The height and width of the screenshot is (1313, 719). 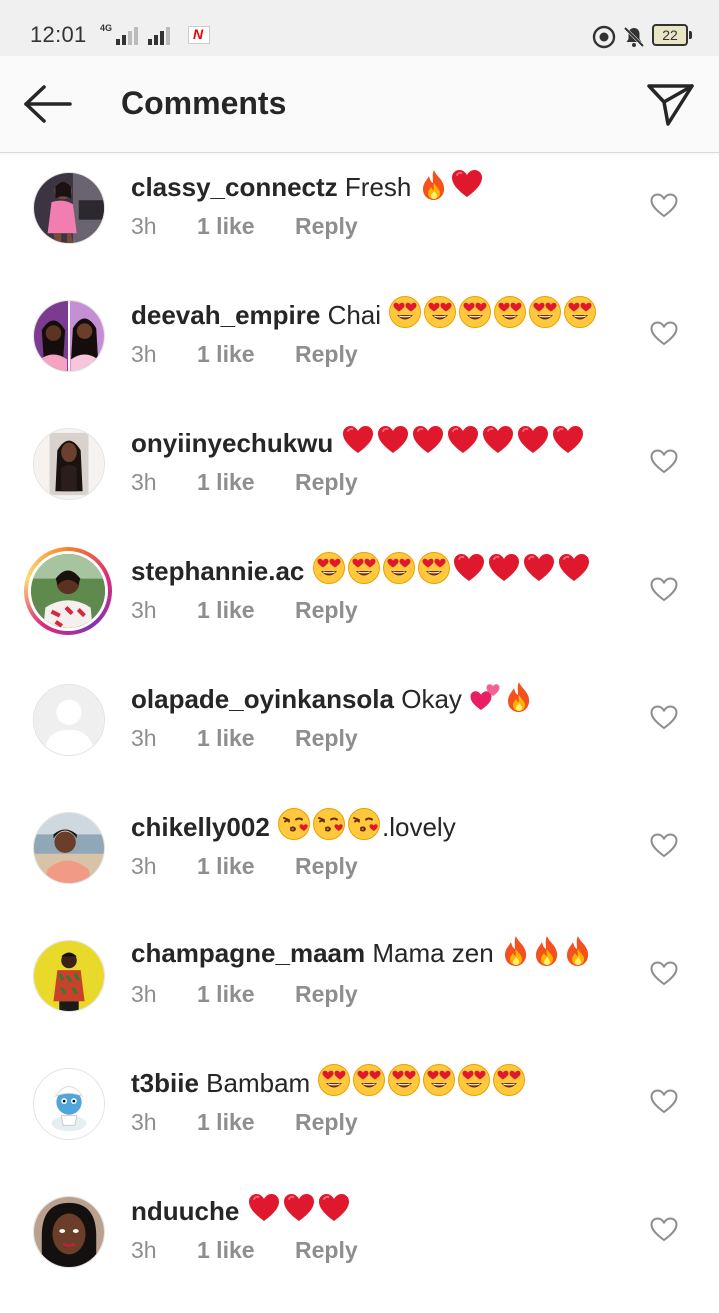 What do you see at coordinates (58, 34) in the screenshot?
I see `status-time: 12:01` at bounding box center [58, 34].